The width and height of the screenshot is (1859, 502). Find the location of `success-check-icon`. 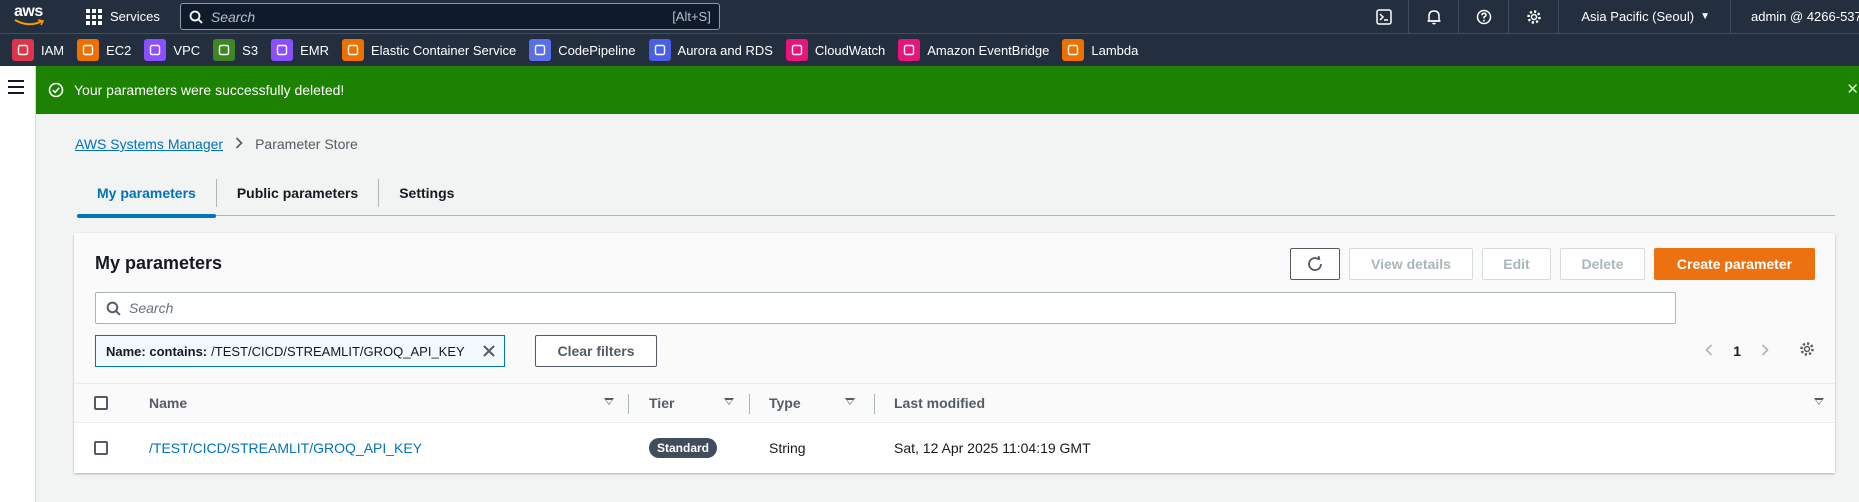

success-check-icon is located at coordinates (56, 90).